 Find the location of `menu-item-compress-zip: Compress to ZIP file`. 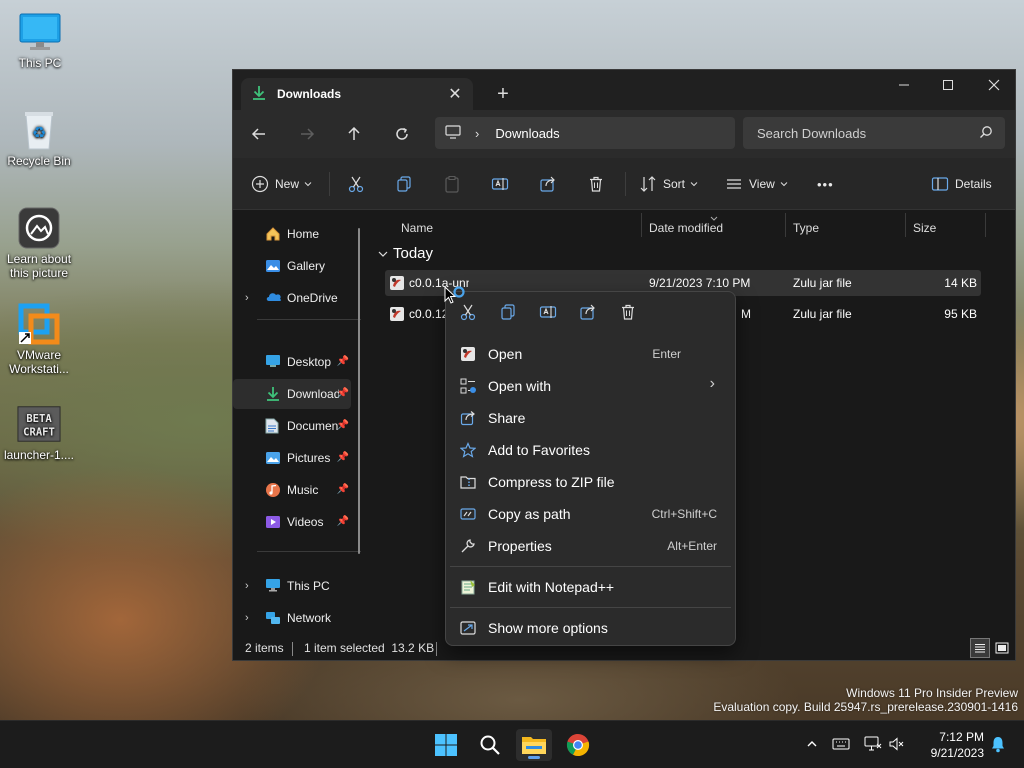

menu-item-compress-zip: Compress to ZIP file is located at coordinates (590, 482).